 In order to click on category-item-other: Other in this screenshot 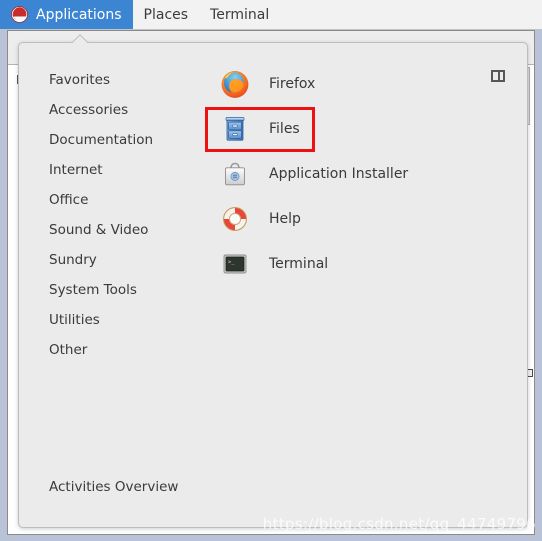, I will do `click(111, 350)`.